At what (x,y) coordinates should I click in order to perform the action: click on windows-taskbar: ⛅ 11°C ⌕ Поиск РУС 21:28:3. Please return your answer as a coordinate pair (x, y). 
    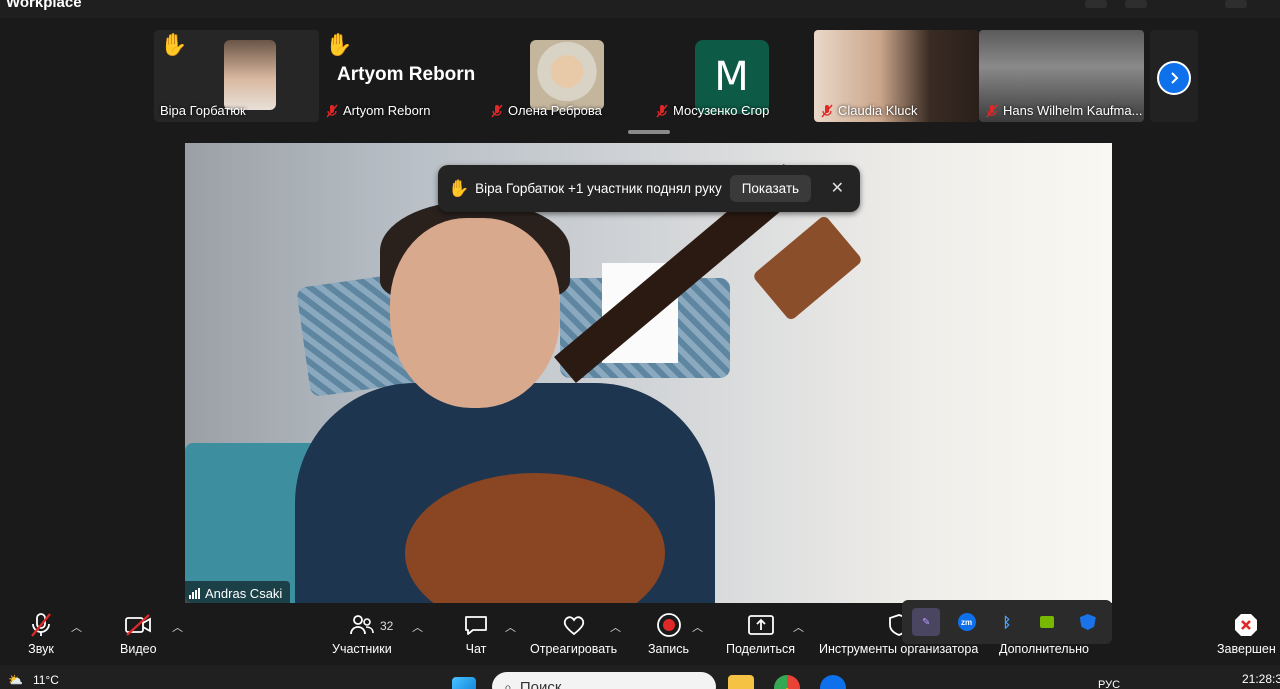
    Looking at the image, I should click on (640, 677).